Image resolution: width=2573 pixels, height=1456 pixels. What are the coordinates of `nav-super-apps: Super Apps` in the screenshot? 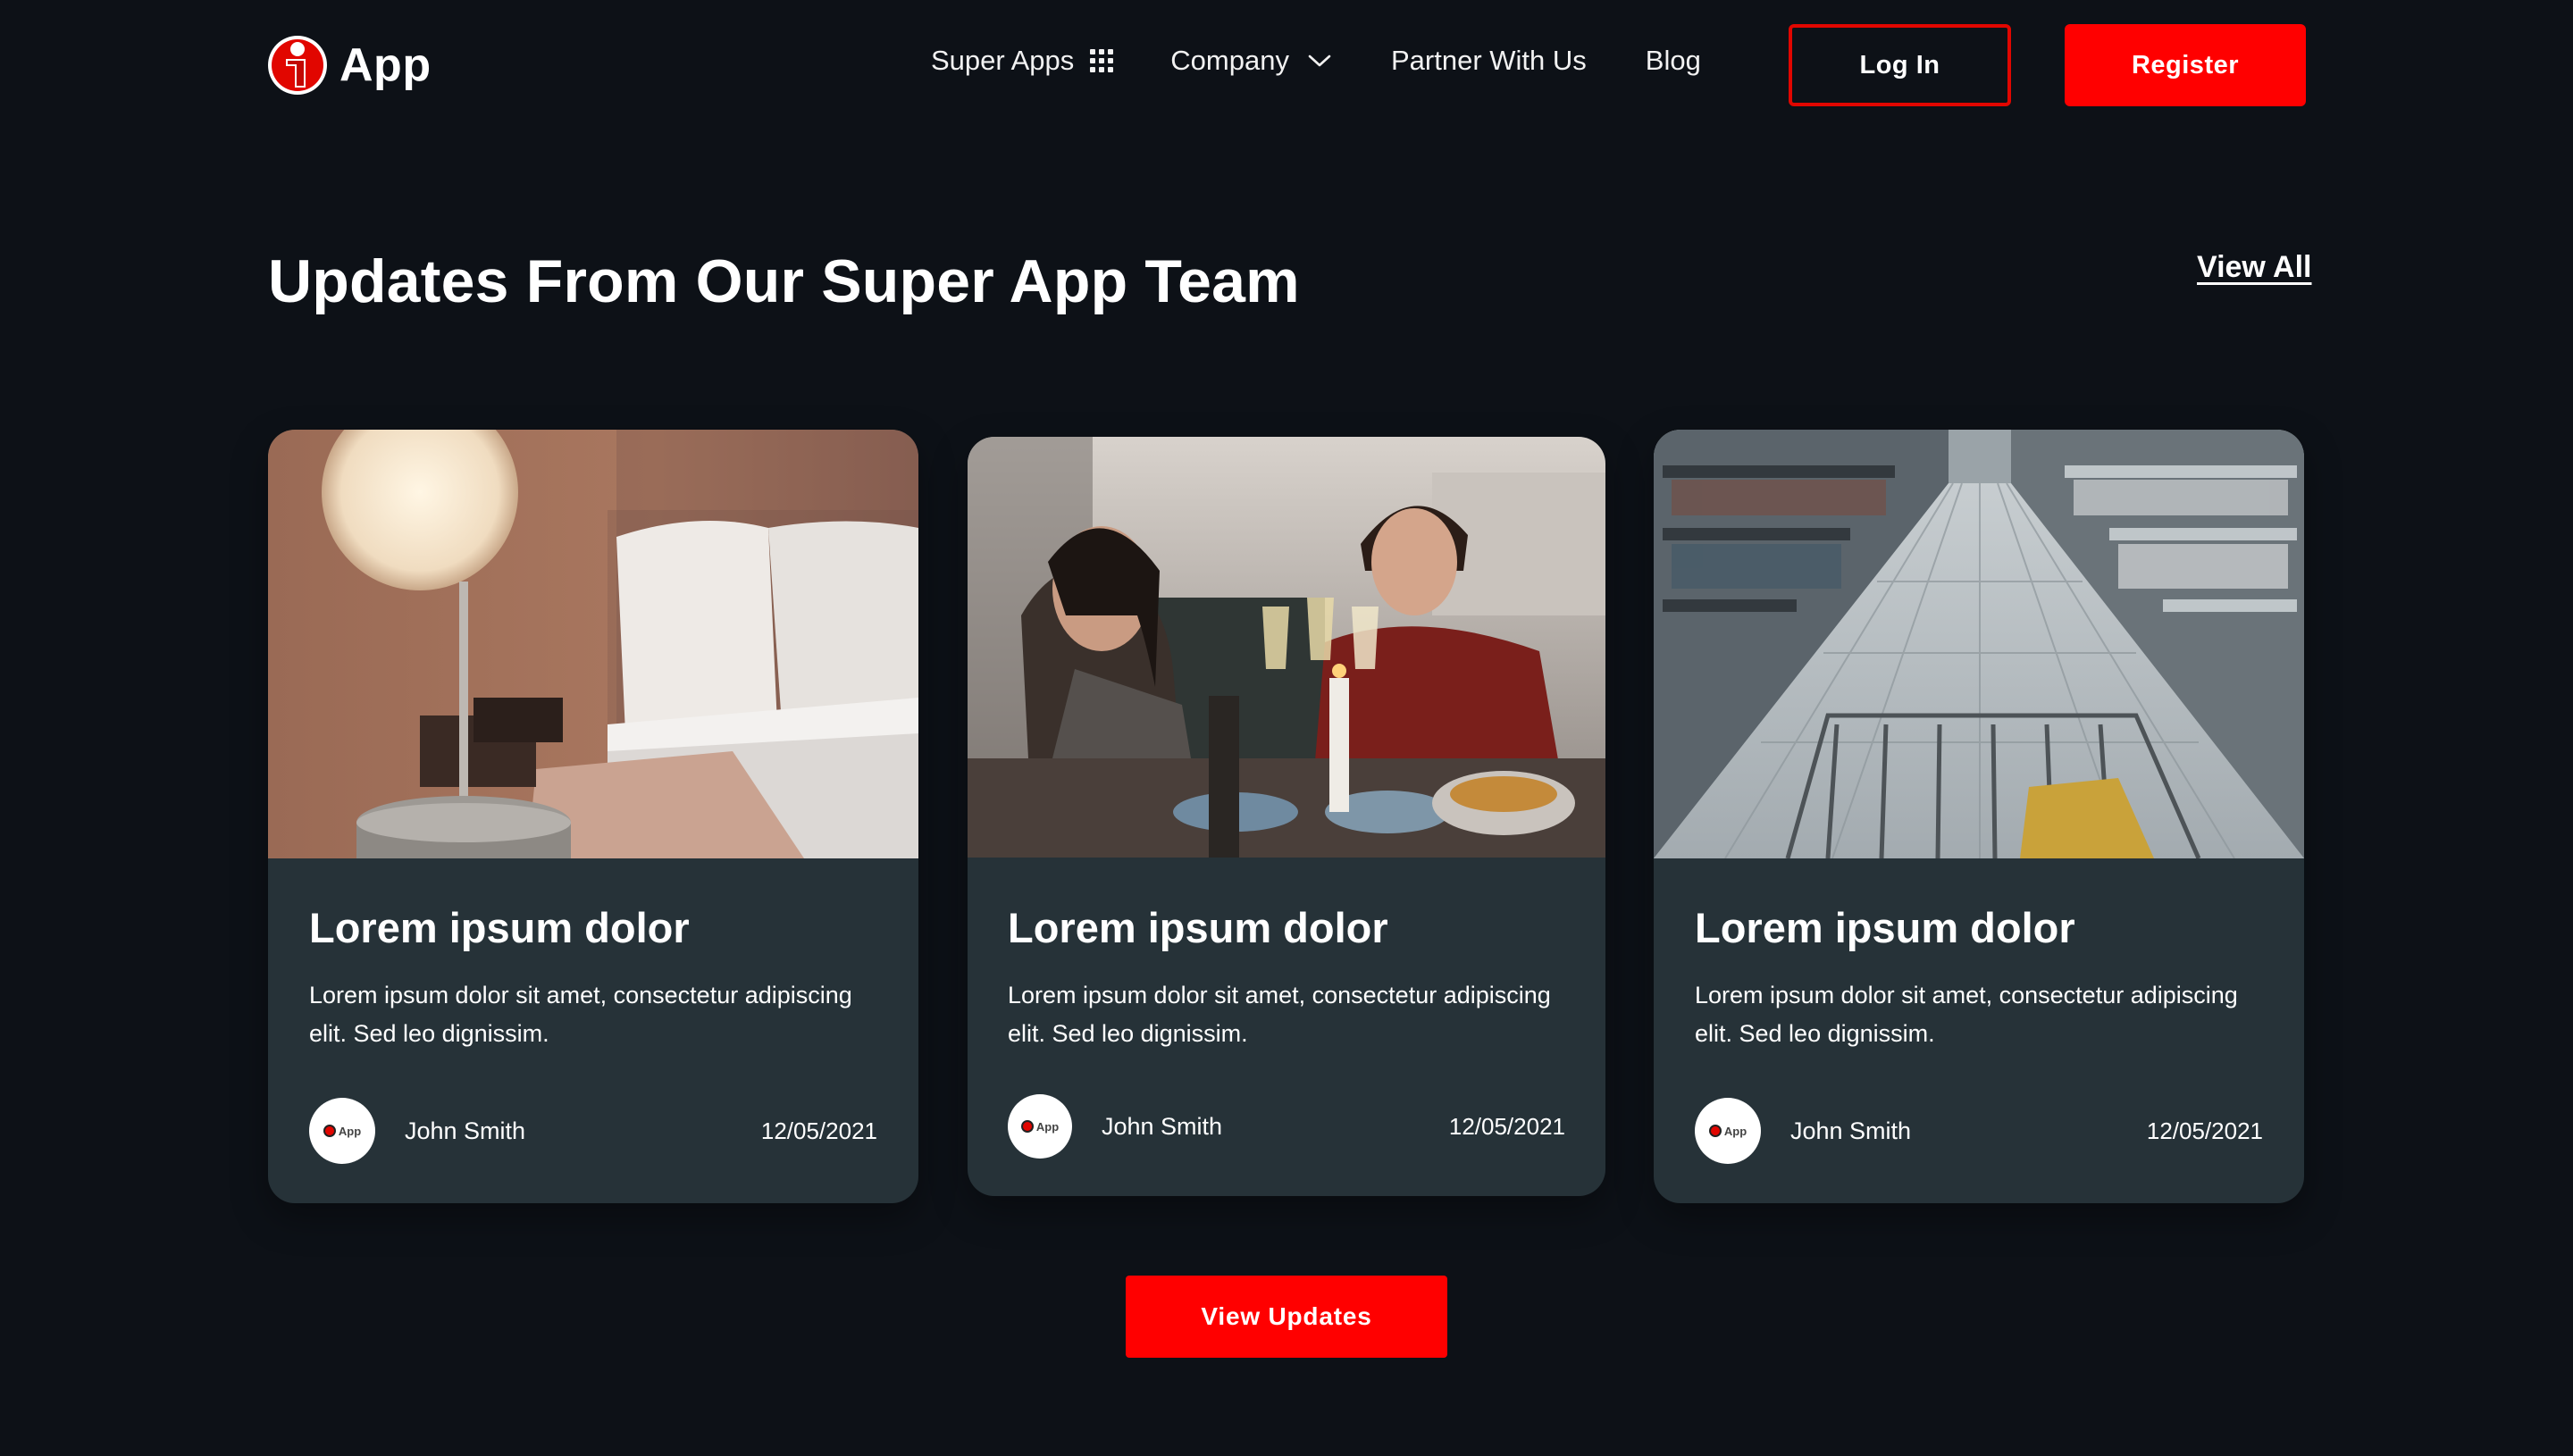 It's located at (1022, 61).